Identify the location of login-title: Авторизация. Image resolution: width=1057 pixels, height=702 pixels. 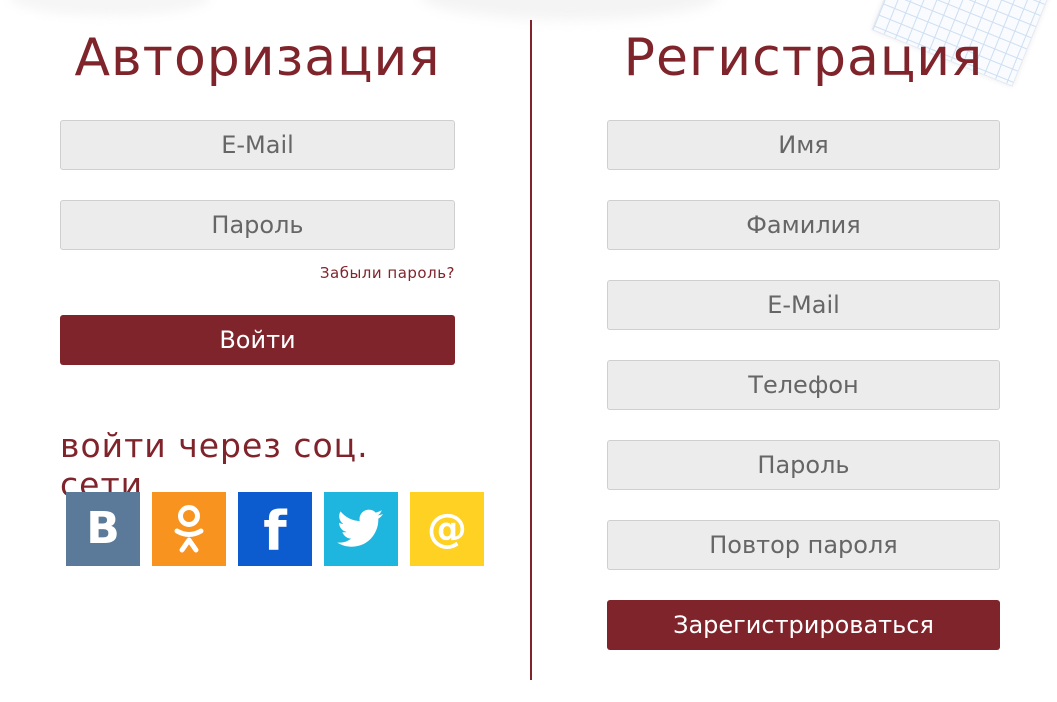
(257, 58).